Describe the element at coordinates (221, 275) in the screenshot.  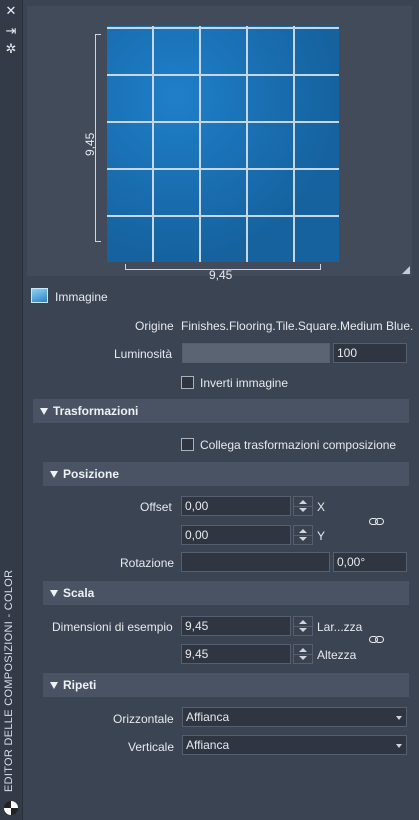
I see `width-dimension-label: 9,45` at that location.